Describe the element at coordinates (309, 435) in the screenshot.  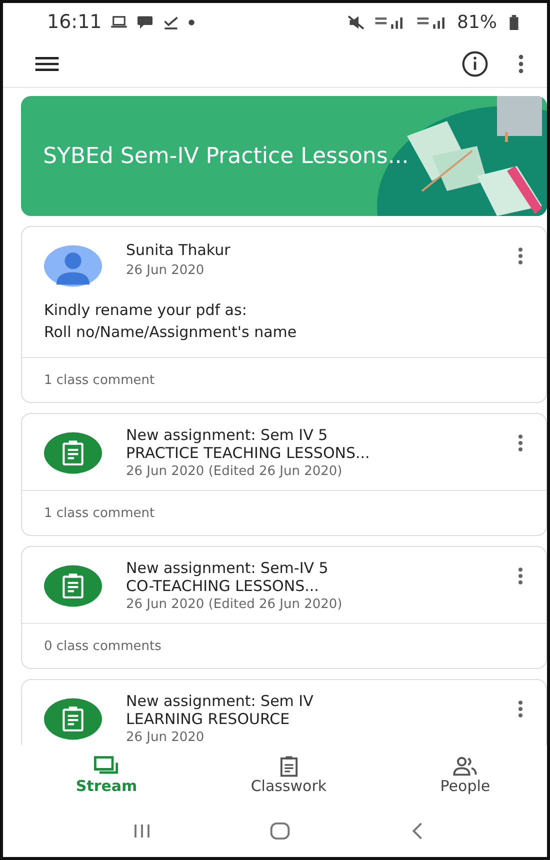
I see `assignment-title: New assignment: Sem IV 5` at that location.